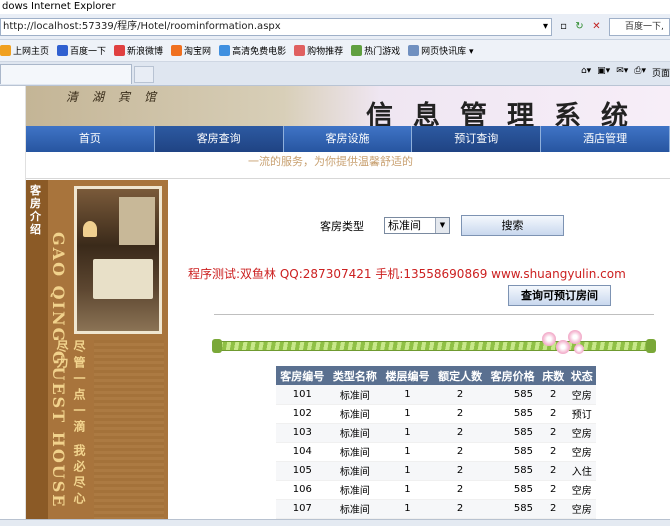  I want to click on room-type-label: 客房类型, so click(342, 226).